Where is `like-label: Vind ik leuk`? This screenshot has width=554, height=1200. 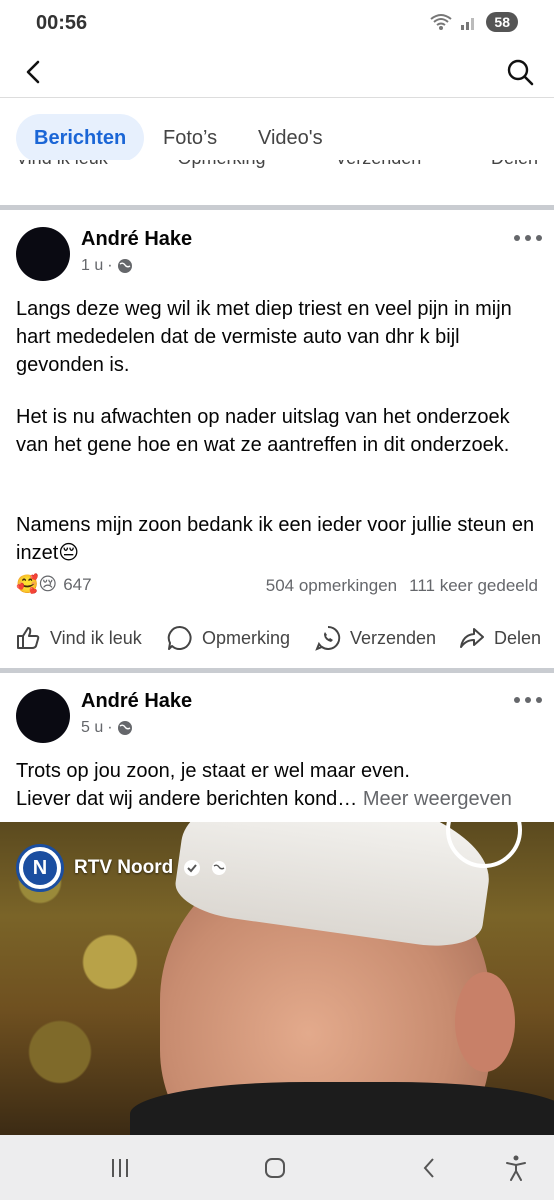 like-label: Vind ik leuk is located at coordinates (96, 637).